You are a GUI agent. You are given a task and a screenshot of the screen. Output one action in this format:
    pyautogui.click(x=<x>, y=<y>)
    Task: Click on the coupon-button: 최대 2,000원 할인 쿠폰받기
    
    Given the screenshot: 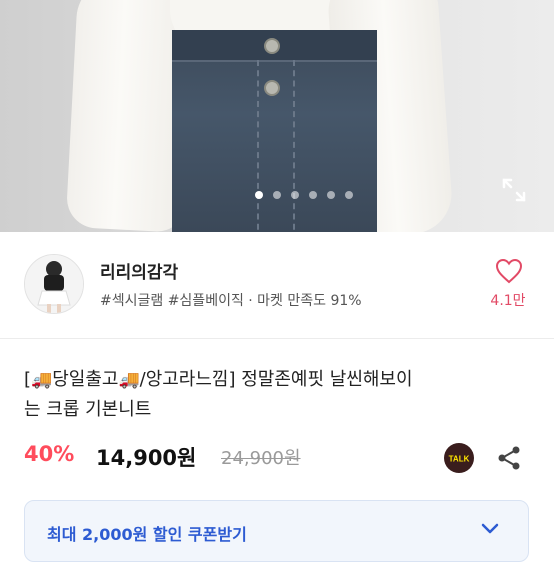 What is the action you would take?
    pyautogui.click(x=276, y=531)
    